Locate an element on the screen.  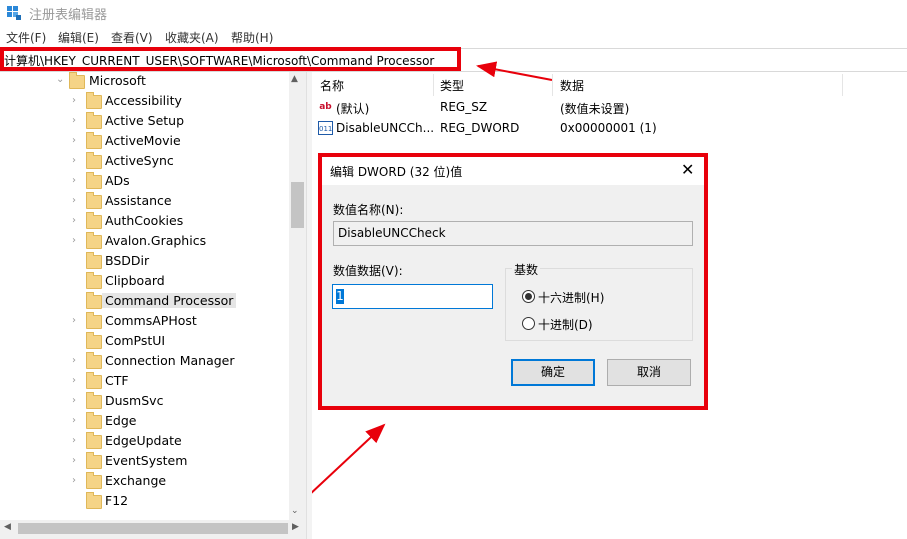
tree-label: AuthCookies is located at coordinates (144, 220).